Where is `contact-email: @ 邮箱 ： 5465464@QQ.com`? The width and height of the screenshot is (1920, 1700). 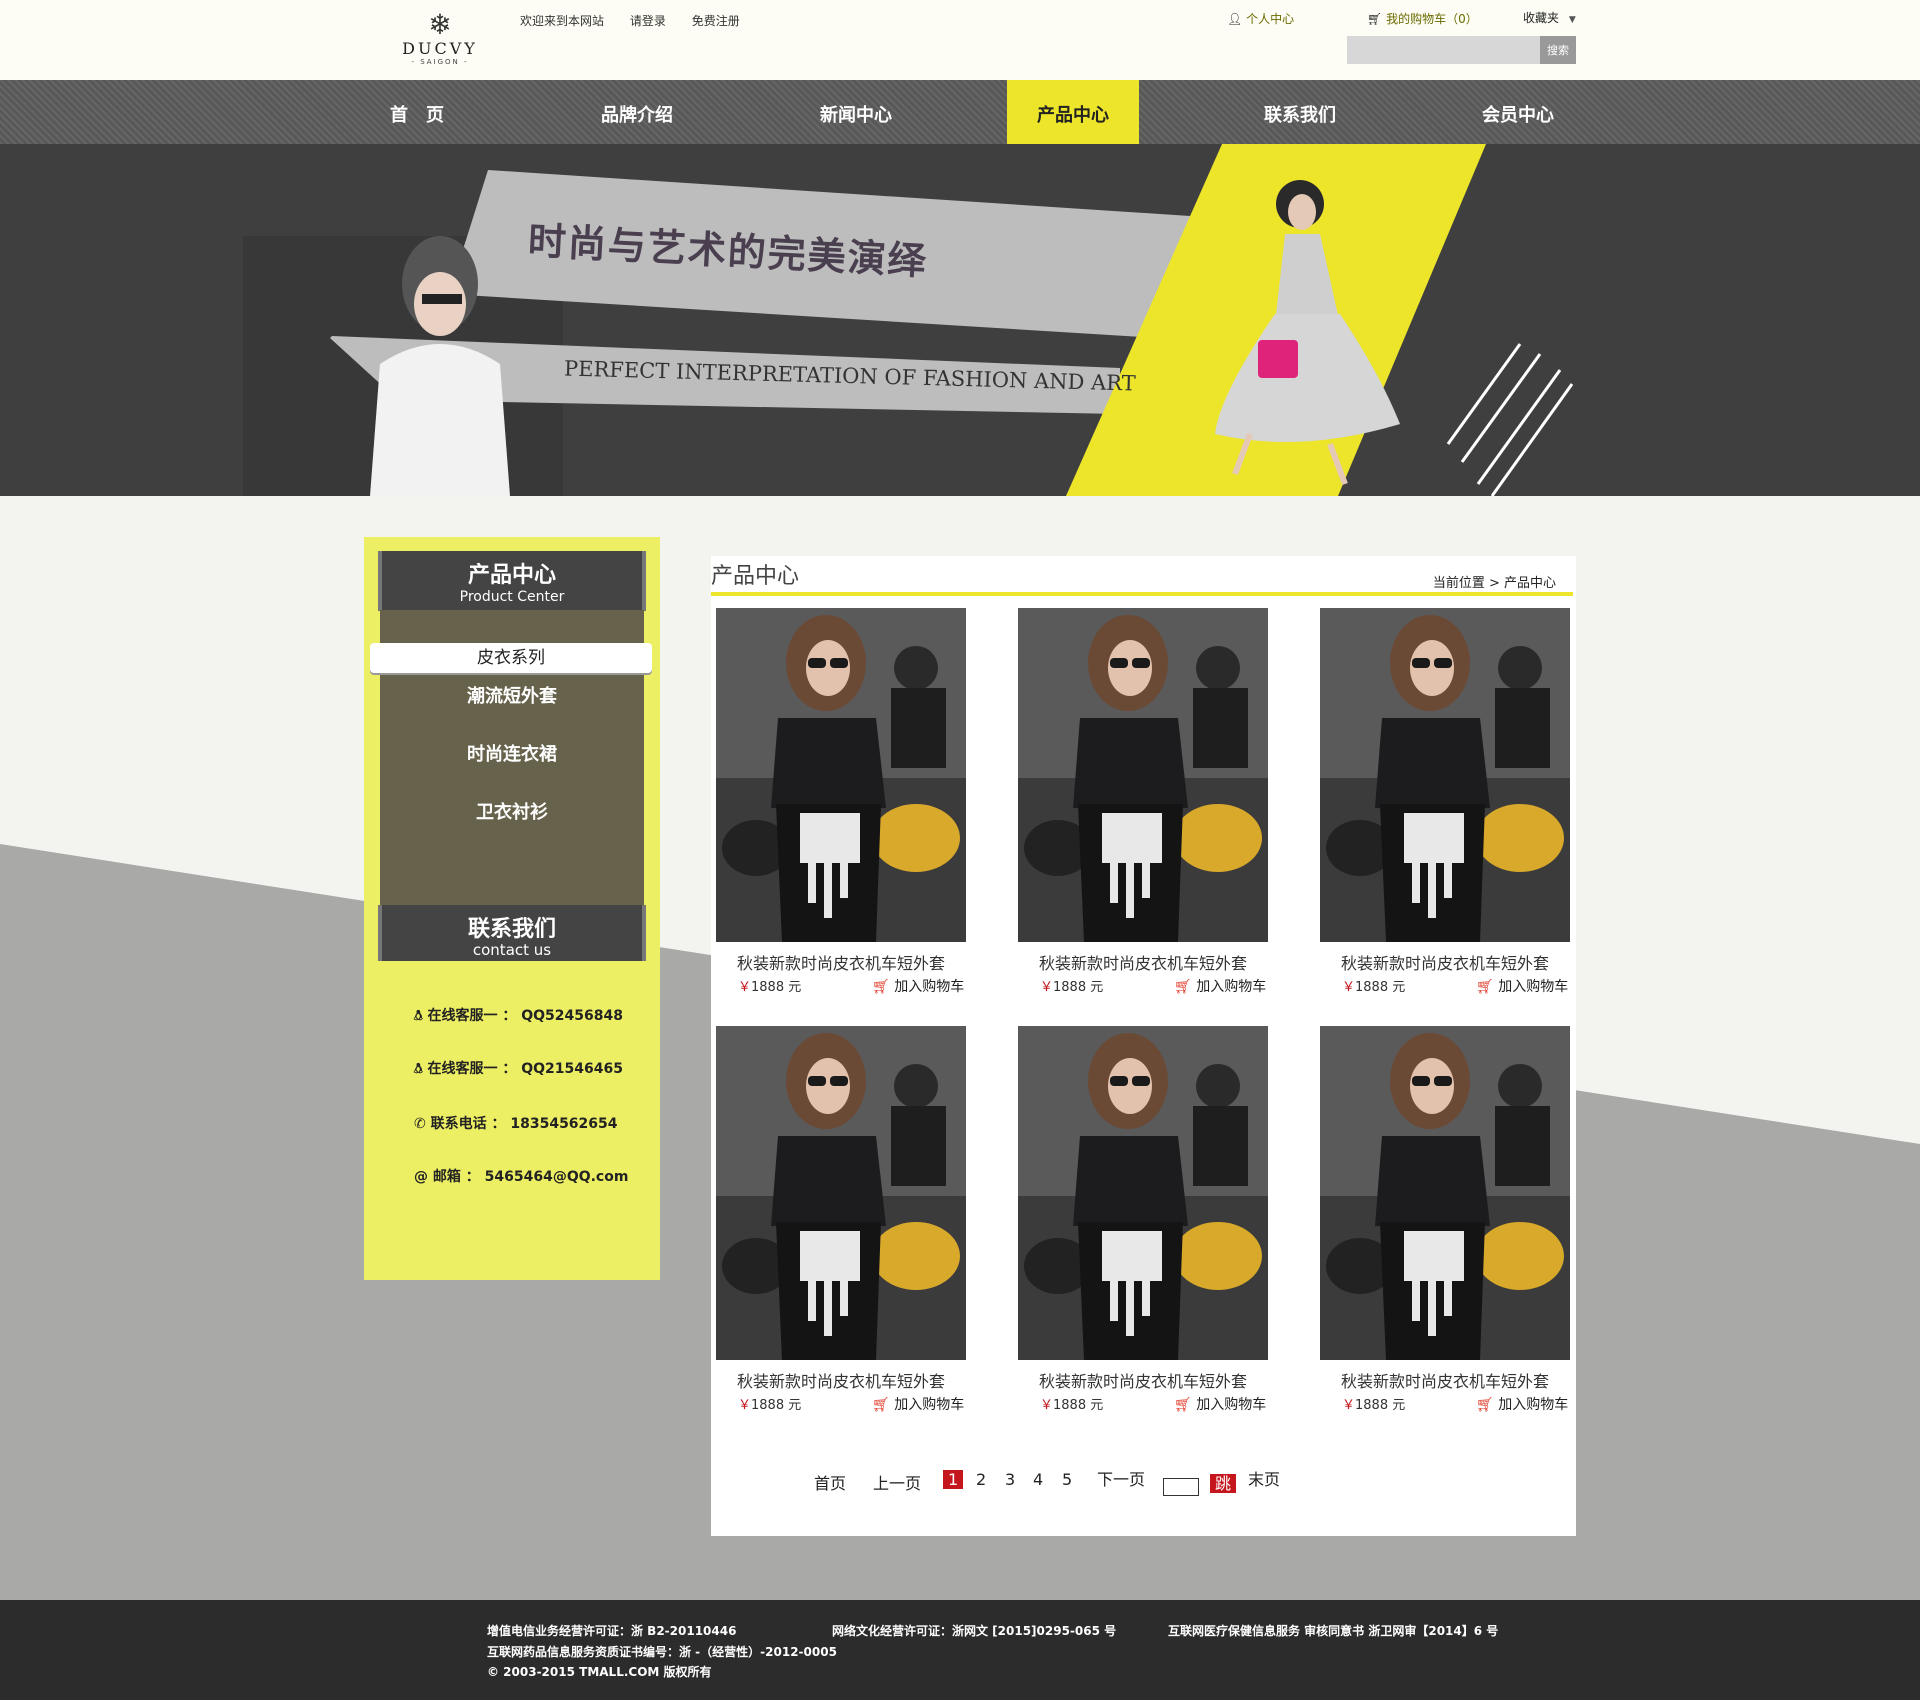 contact-email: @ 邮箱 ： 5465464@QQ.com is located at coordinates (521, 1176).